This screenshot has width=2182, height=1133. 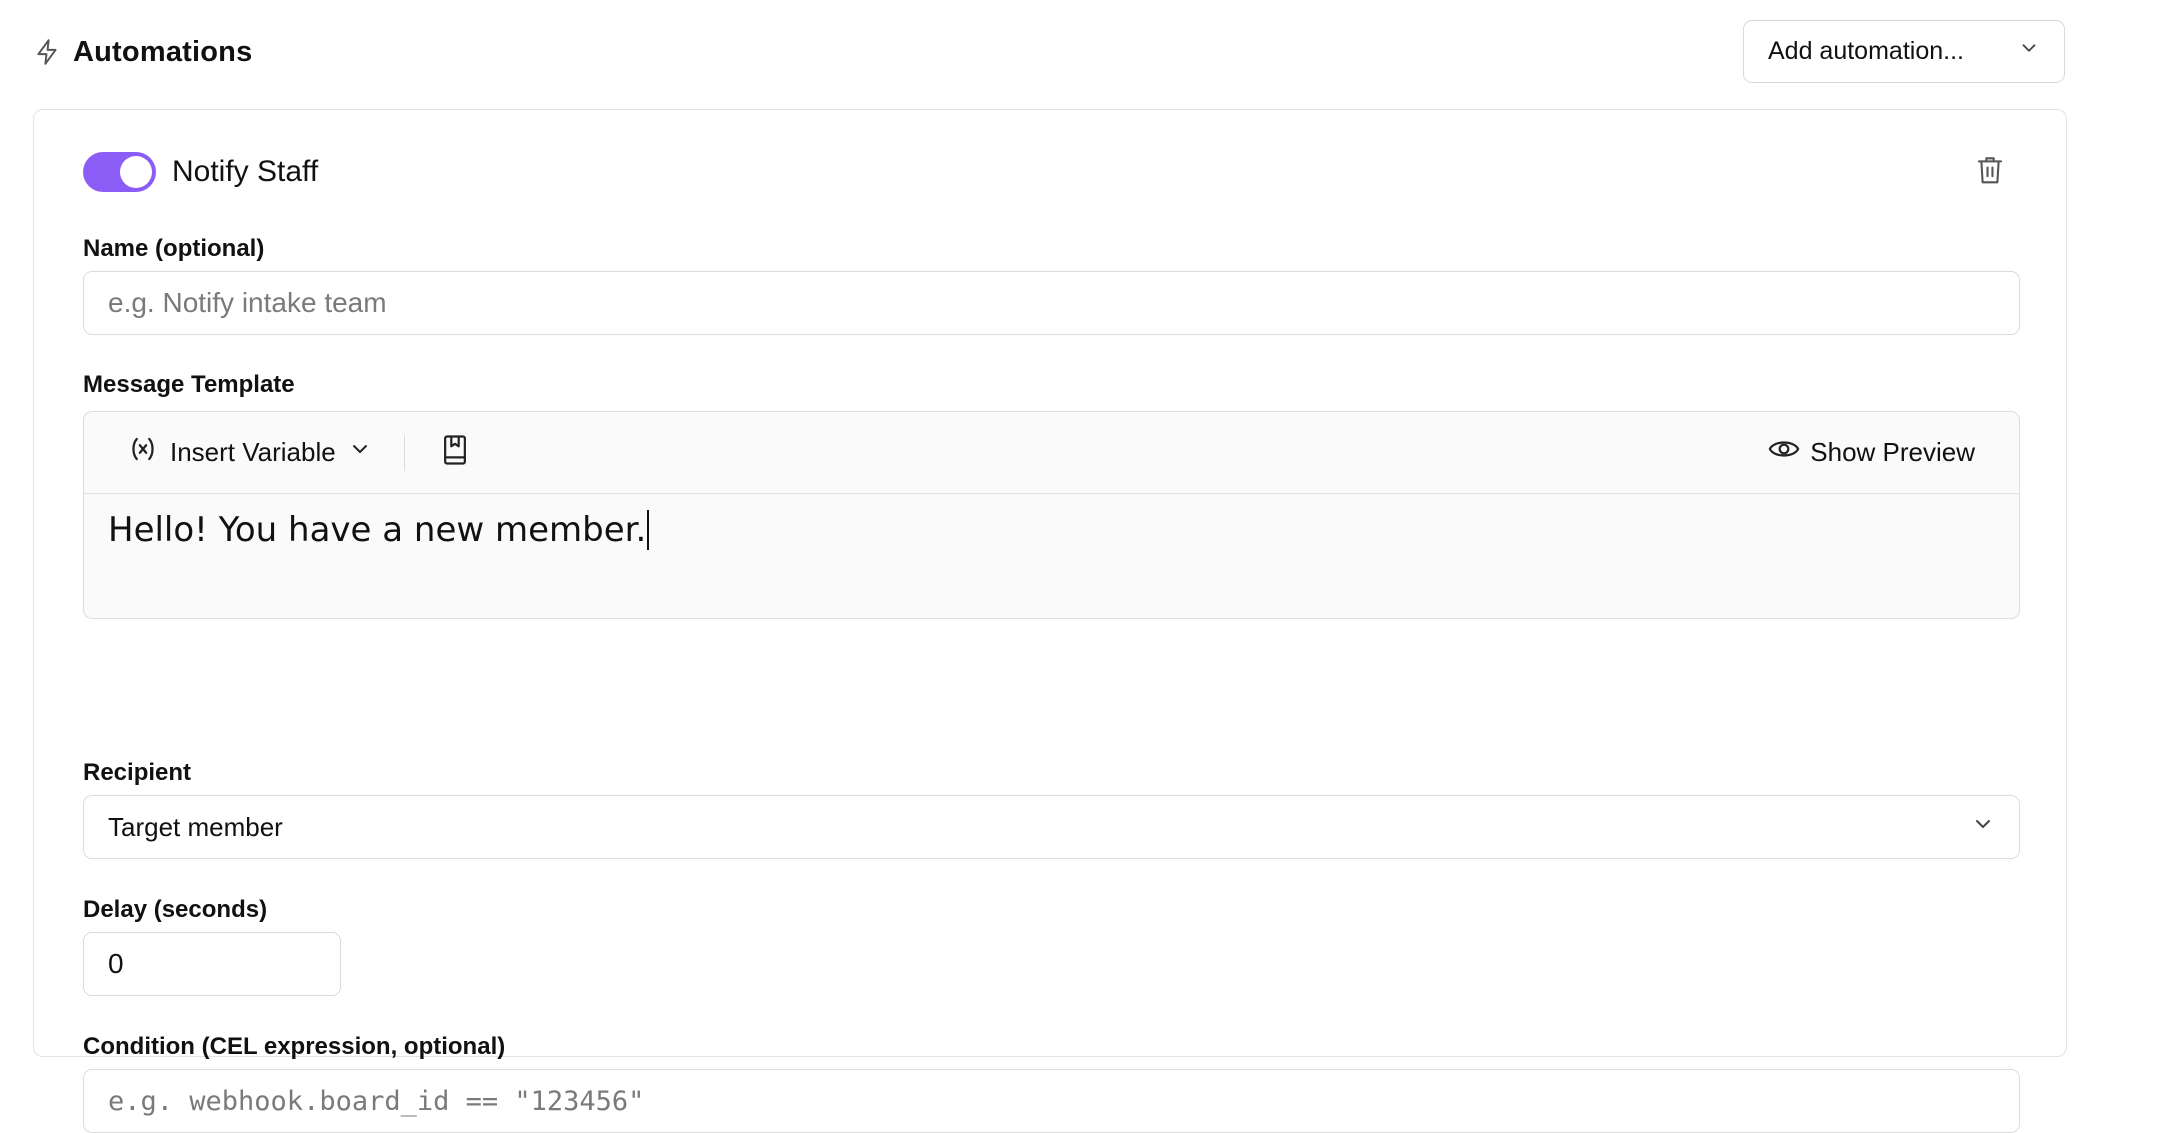 I want to click on trash-icon, so click(x=1990, y=172).